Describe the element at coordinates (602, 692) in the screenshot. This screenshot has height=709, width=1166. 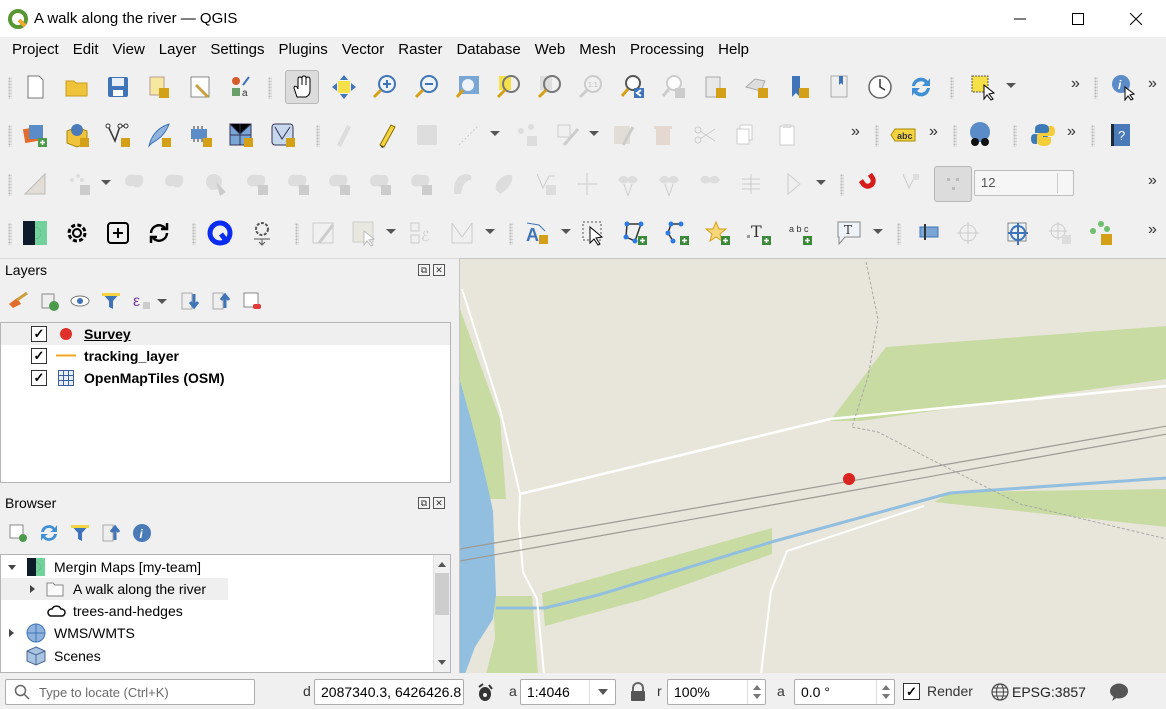
I see `scale-dropdown-button` at that location.